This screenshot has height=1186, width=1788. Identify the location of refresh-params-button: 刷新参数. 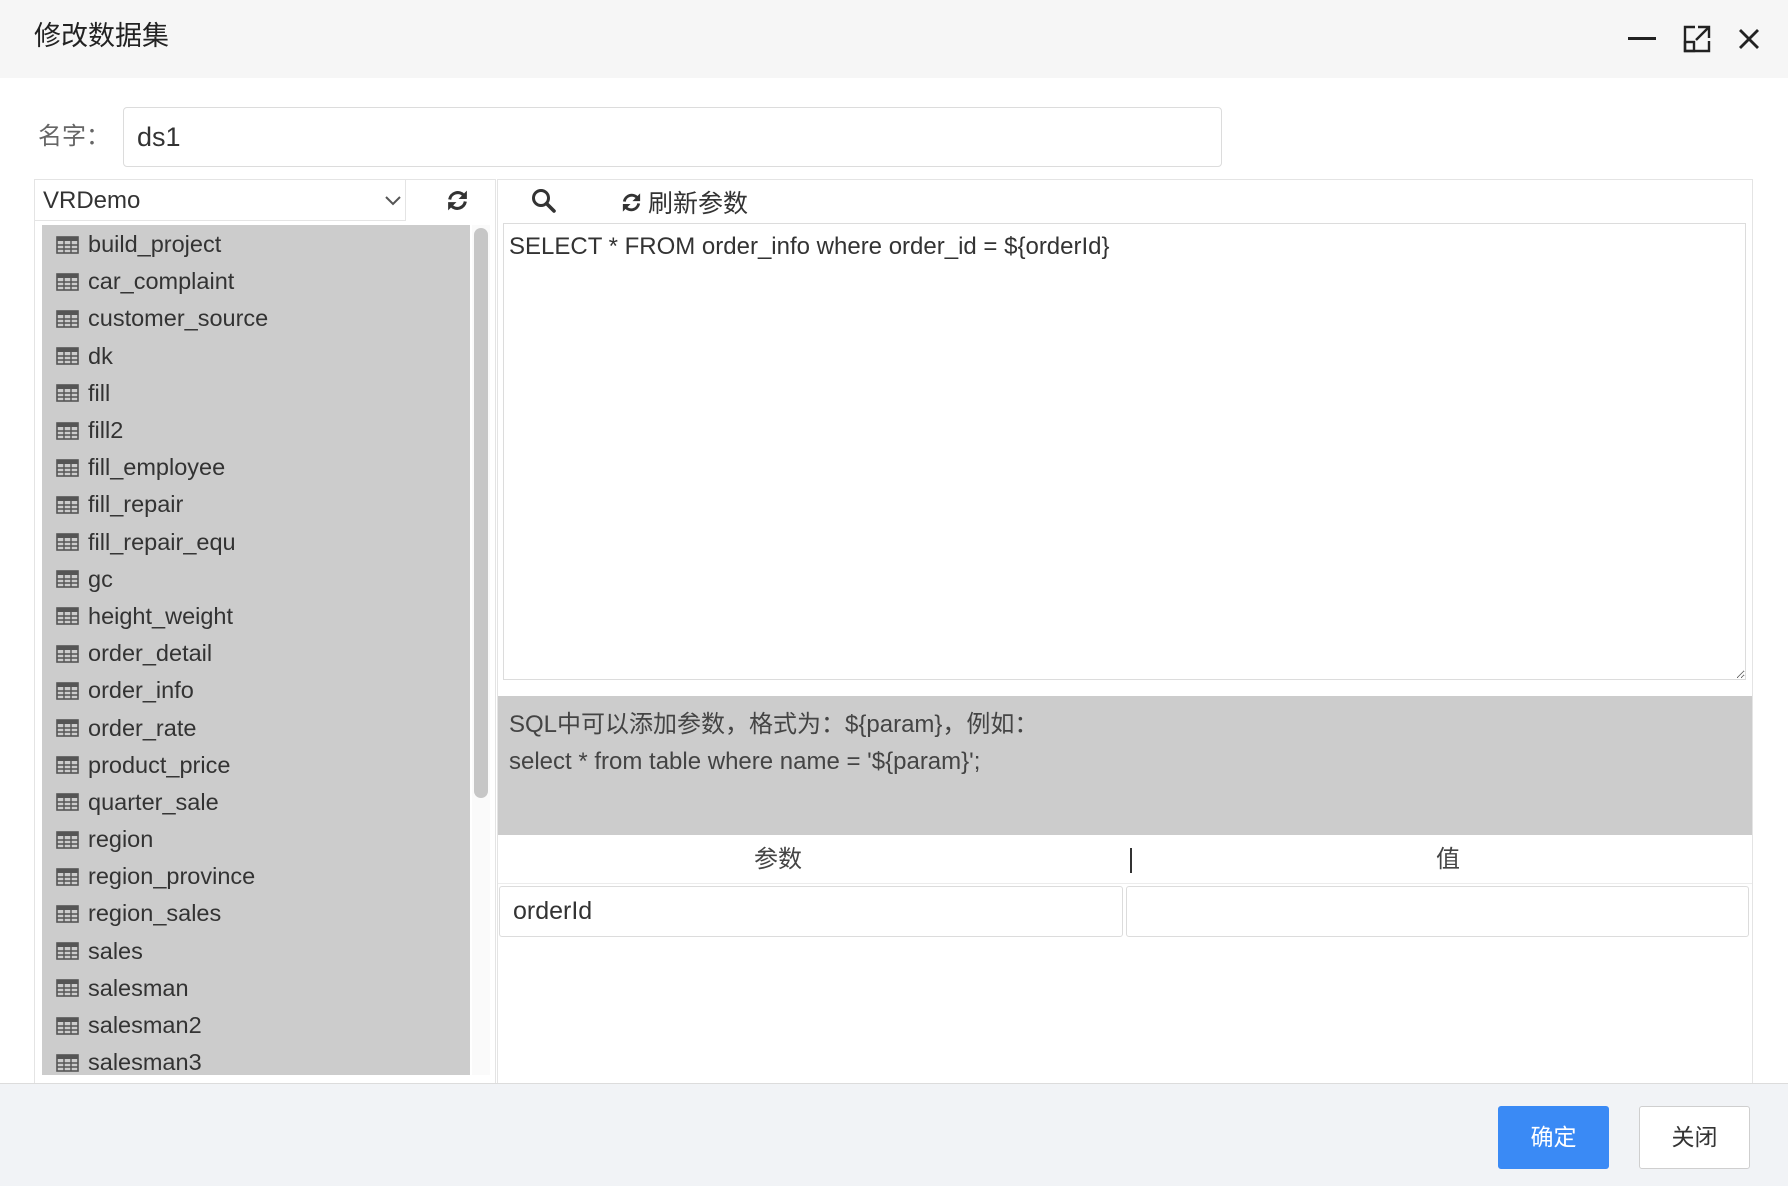
(684, 202).